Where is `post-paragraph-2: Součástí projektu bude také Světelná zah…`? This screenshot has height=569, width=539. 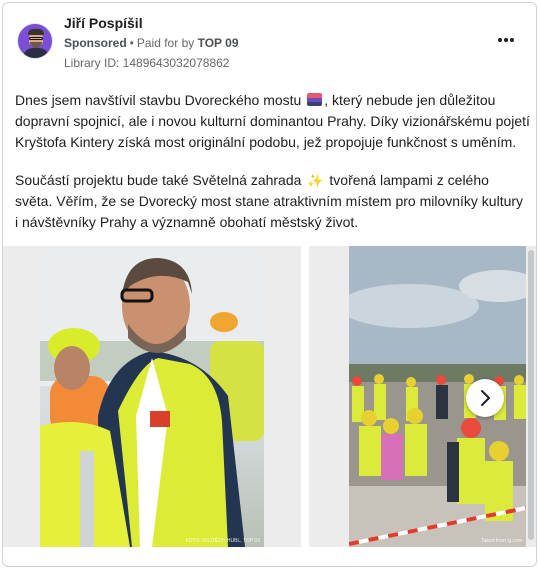 post-paragraph-2: Součástí projektu bude také Světelná zah… is located at coordinates (272, 201).